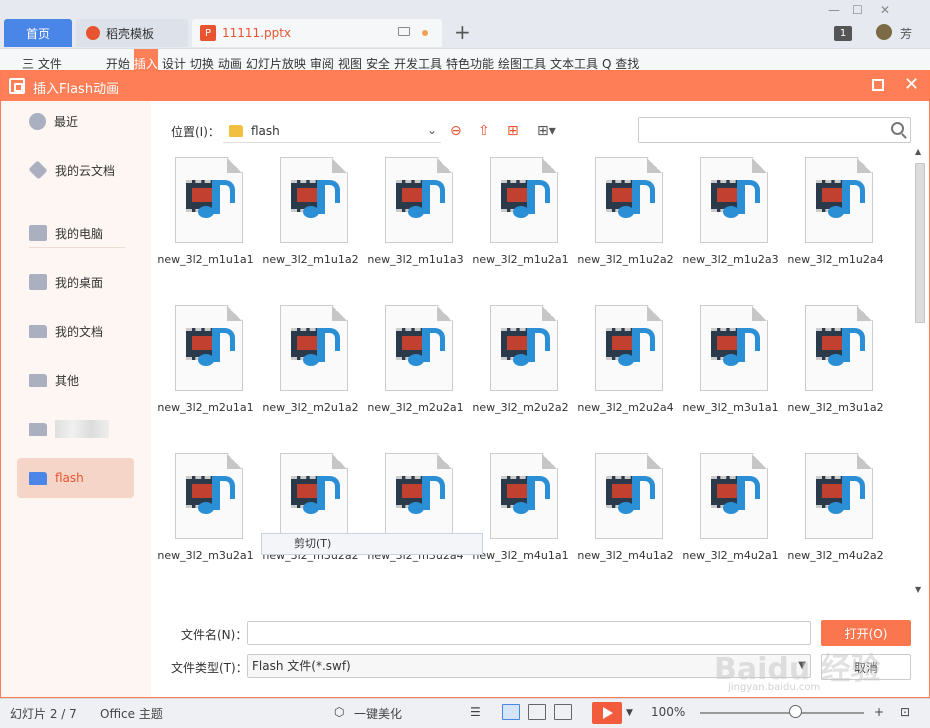  What do you see at coordinates (43, 713) in the screenshot?
I see `slide-info: 幻灯片 2 / 7` at bounding box center [43, 713].